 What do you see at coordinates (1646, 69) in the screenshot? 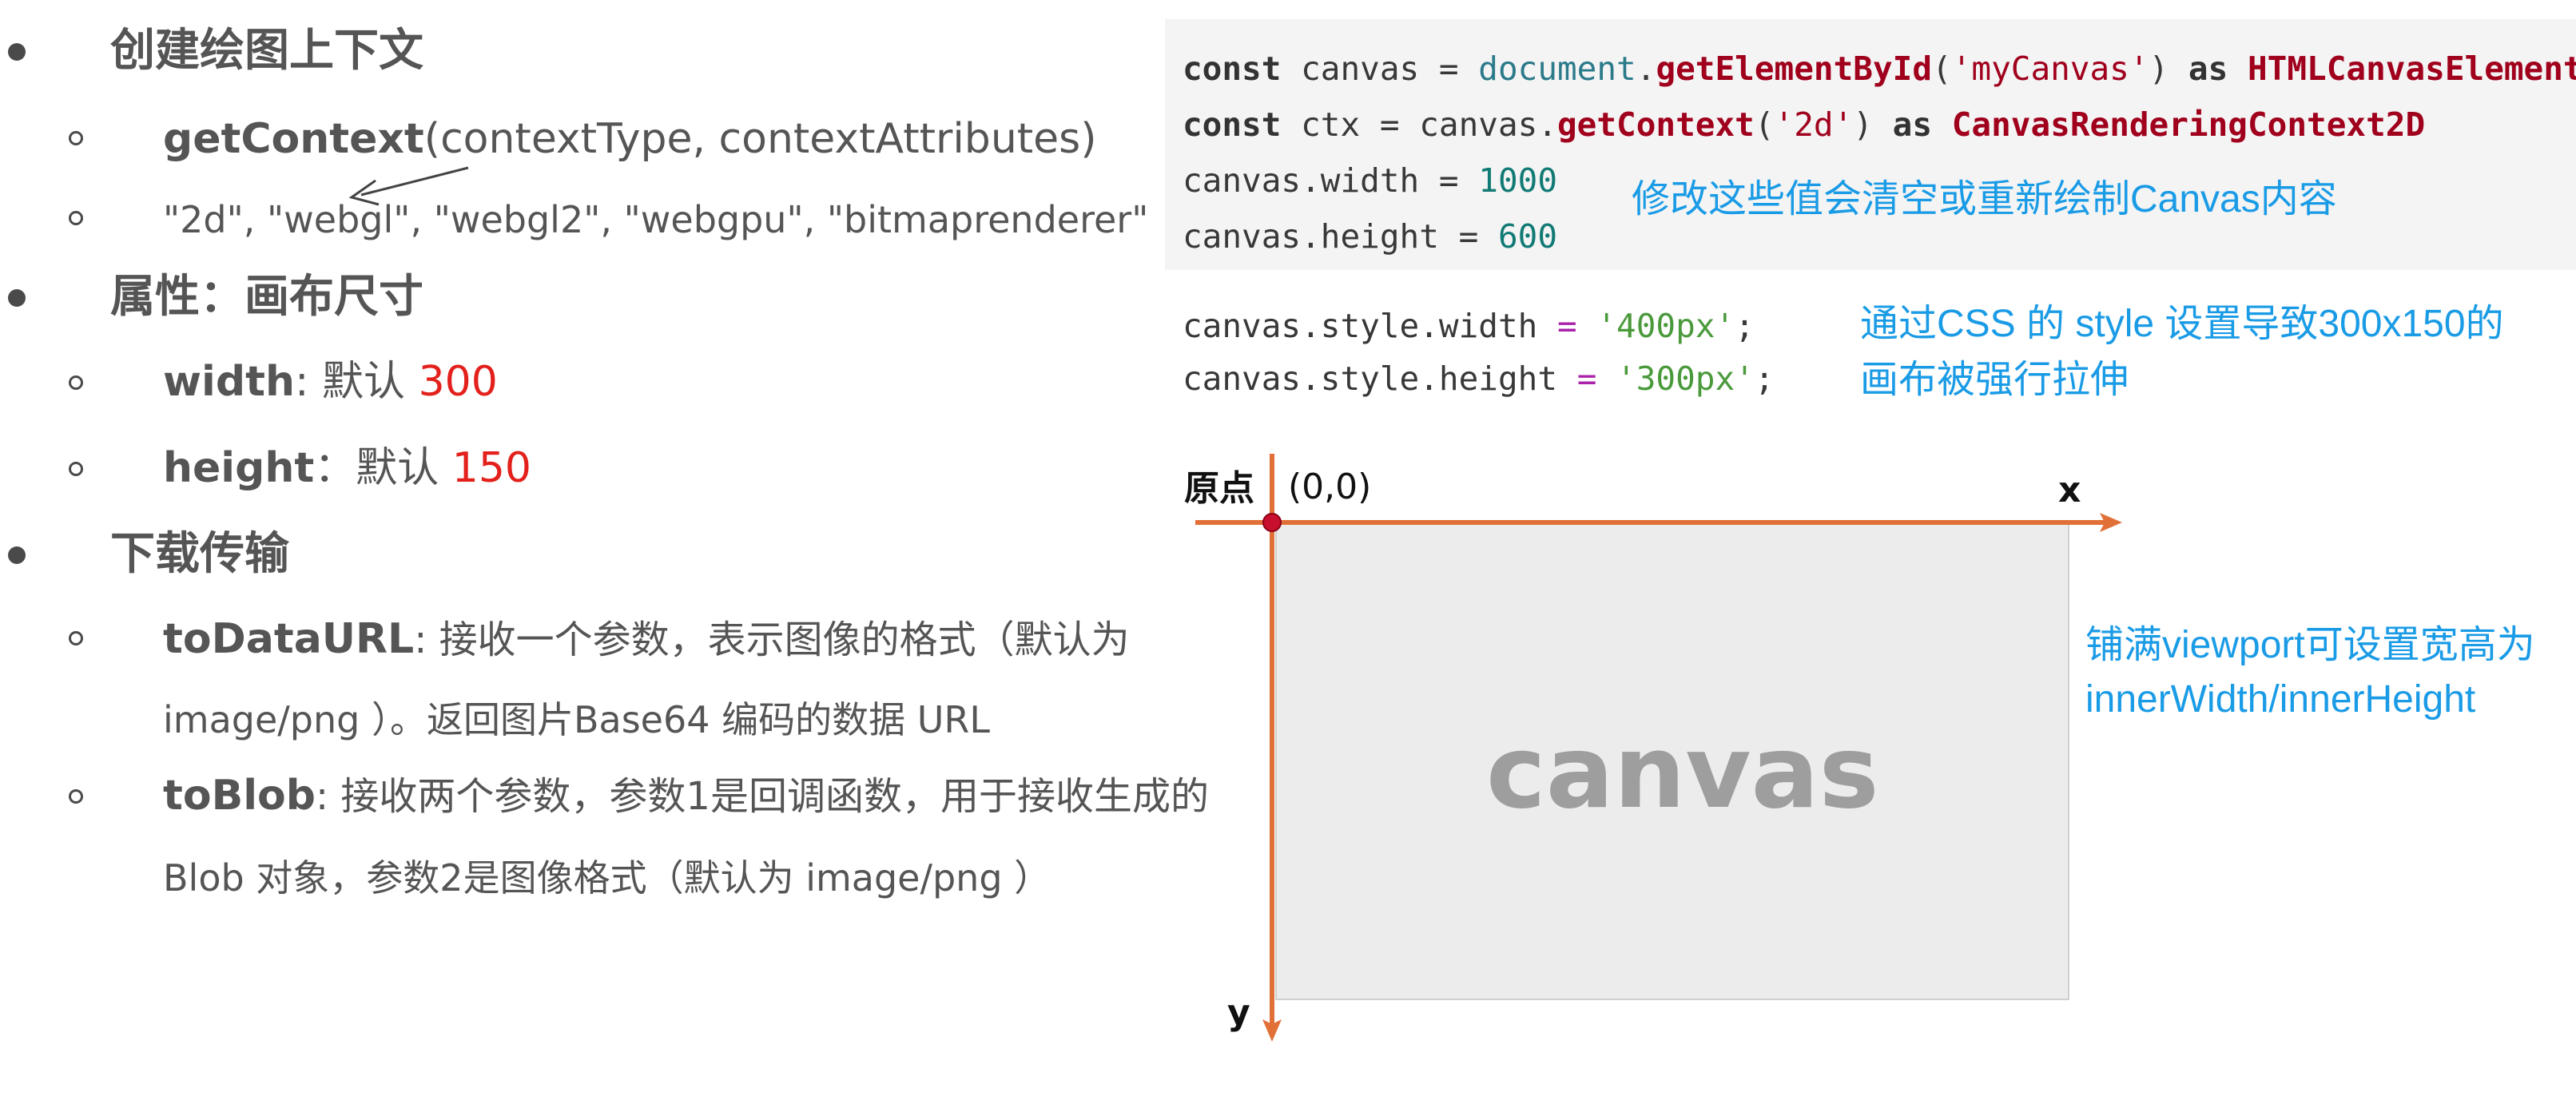
I see `code-text: .` at bounding box center [1646, 69].